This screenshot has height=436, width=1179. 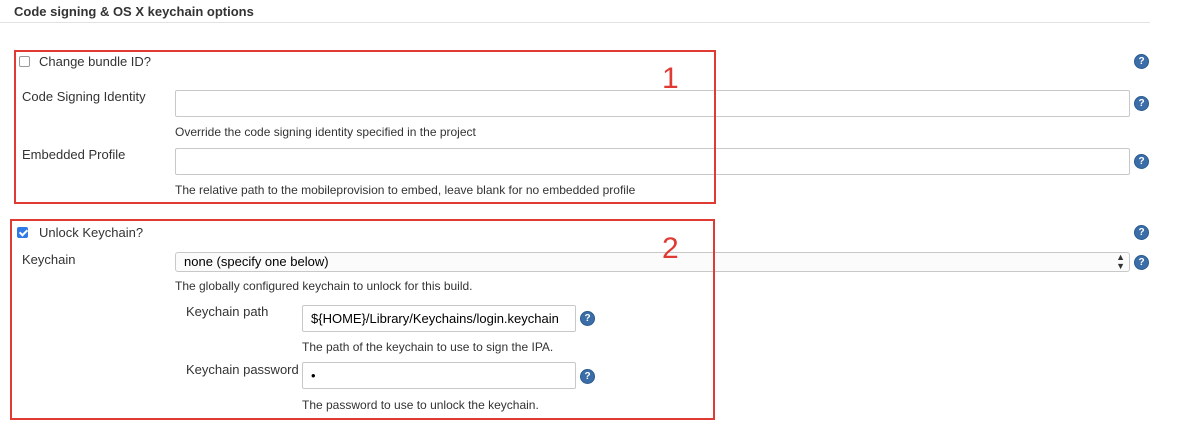 What do you see at coordinates (670, 248) in the screenshot?
I see `annotation-number-2: 2` at bounding box center [670, 248].